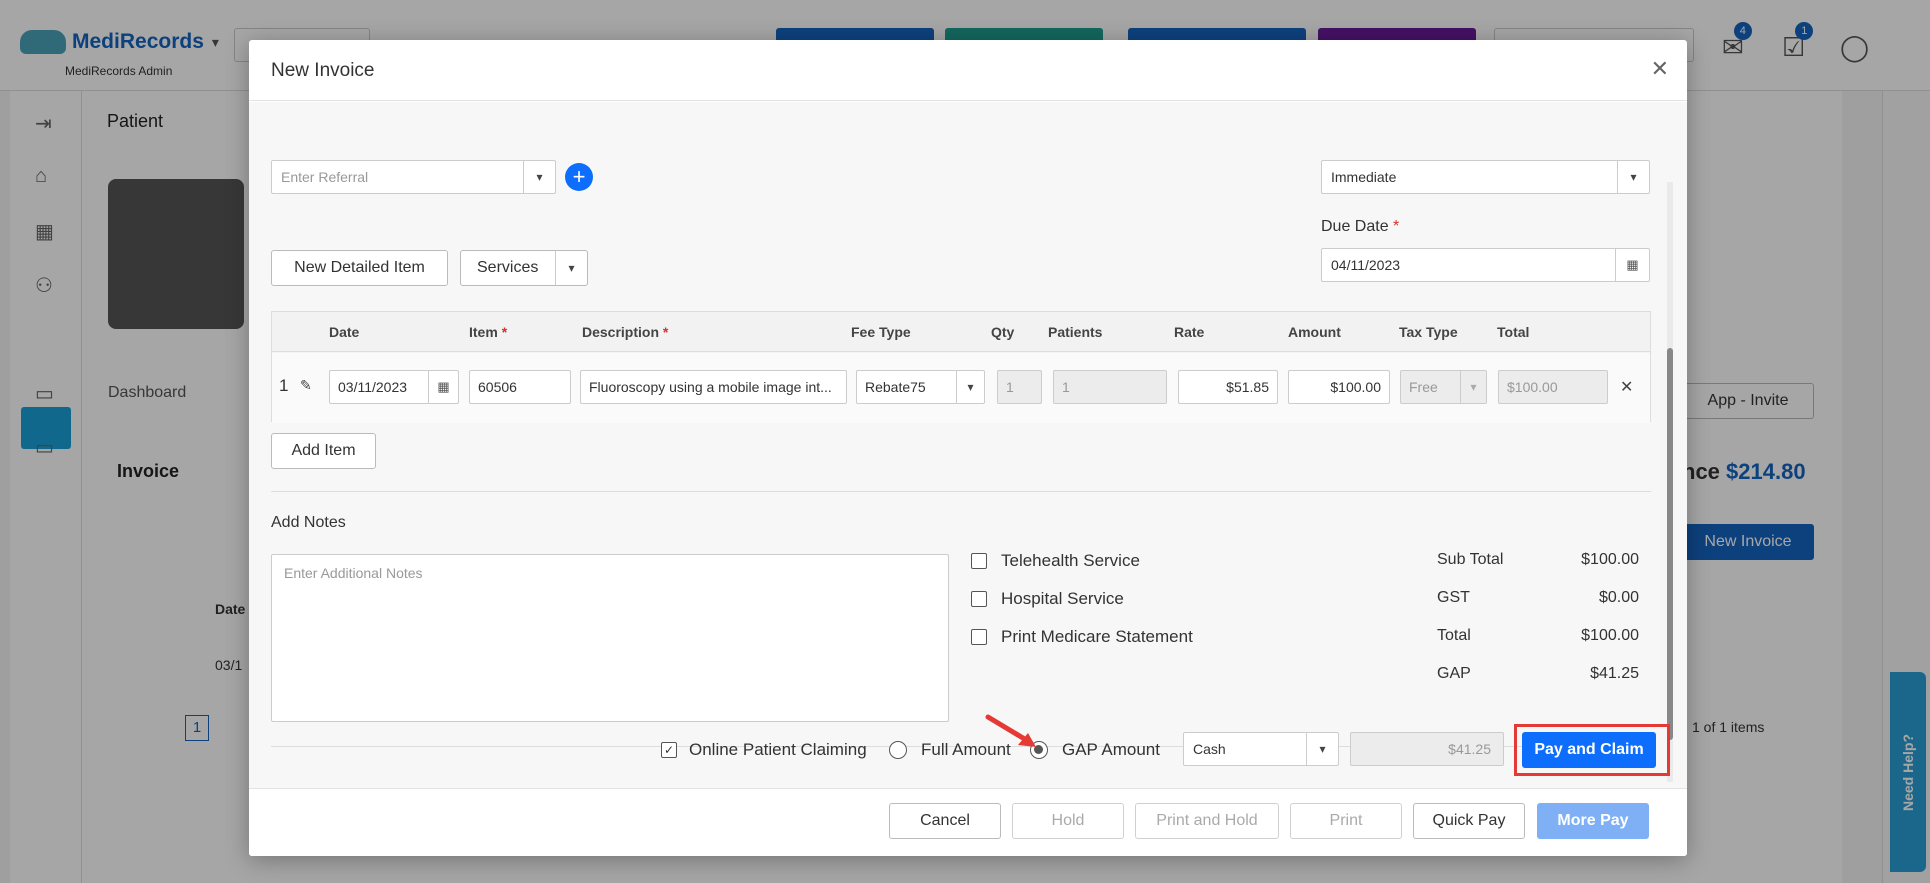  Describe the element at coordinates (284, 385) in the screenshot. I see `row-index: 1` at that location.